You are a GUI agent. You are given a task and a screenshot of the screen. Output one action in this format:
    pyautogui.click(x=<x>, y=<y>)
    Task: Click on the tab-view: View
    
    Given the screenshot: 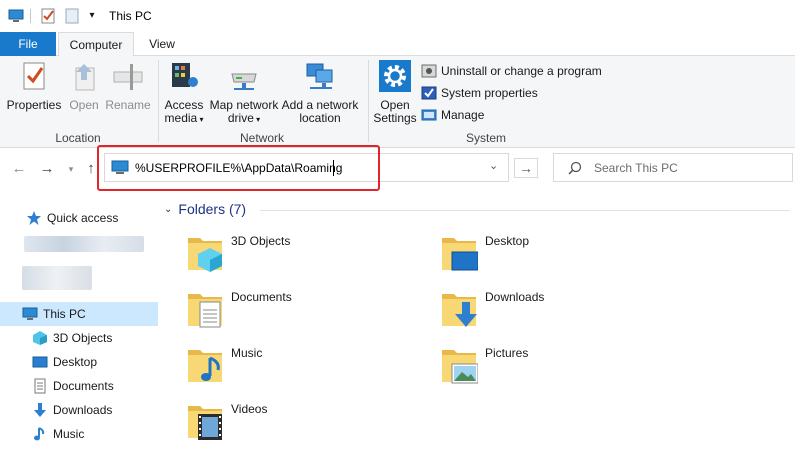 What is the action you would take?
    pyautogui.click(x=162, y=44)
    